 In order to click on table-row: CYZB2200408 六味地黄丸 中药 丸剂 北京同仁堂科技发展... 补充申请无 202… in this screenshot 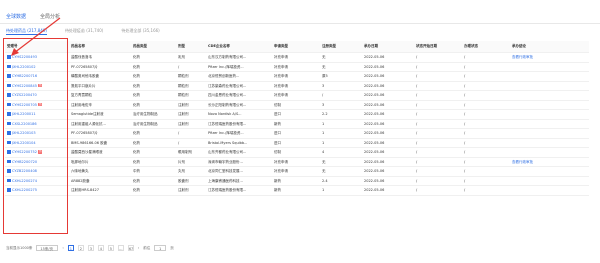, I will do `click(297, 171)`.